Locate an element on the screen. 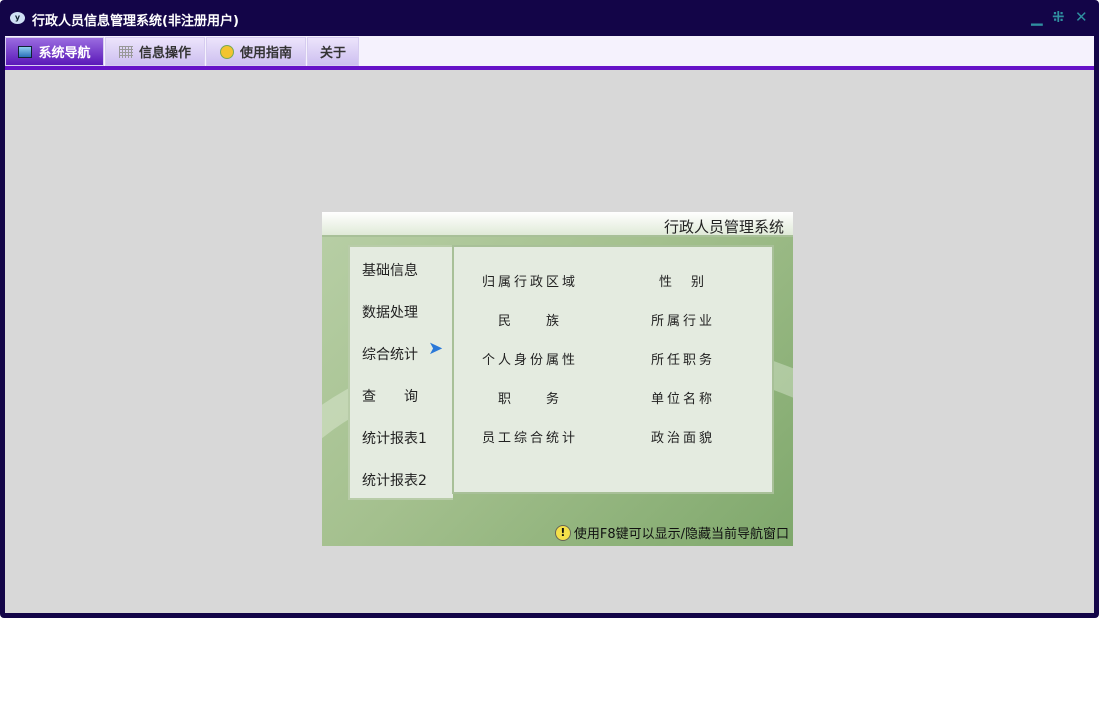  item-industry: 所属行业 is located at coordinates (683, 319).